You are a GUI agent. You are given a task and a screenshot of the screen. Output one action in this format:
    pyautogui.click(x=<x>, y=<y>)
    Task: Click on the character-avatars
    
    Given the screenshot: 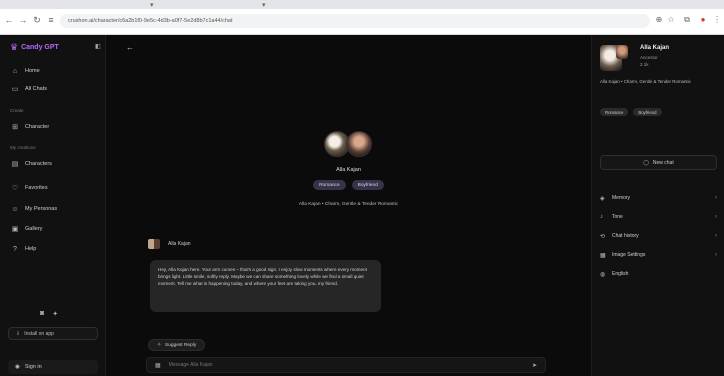 What is the action you would take?
    pyautogui.click(x=349, y=145)
    